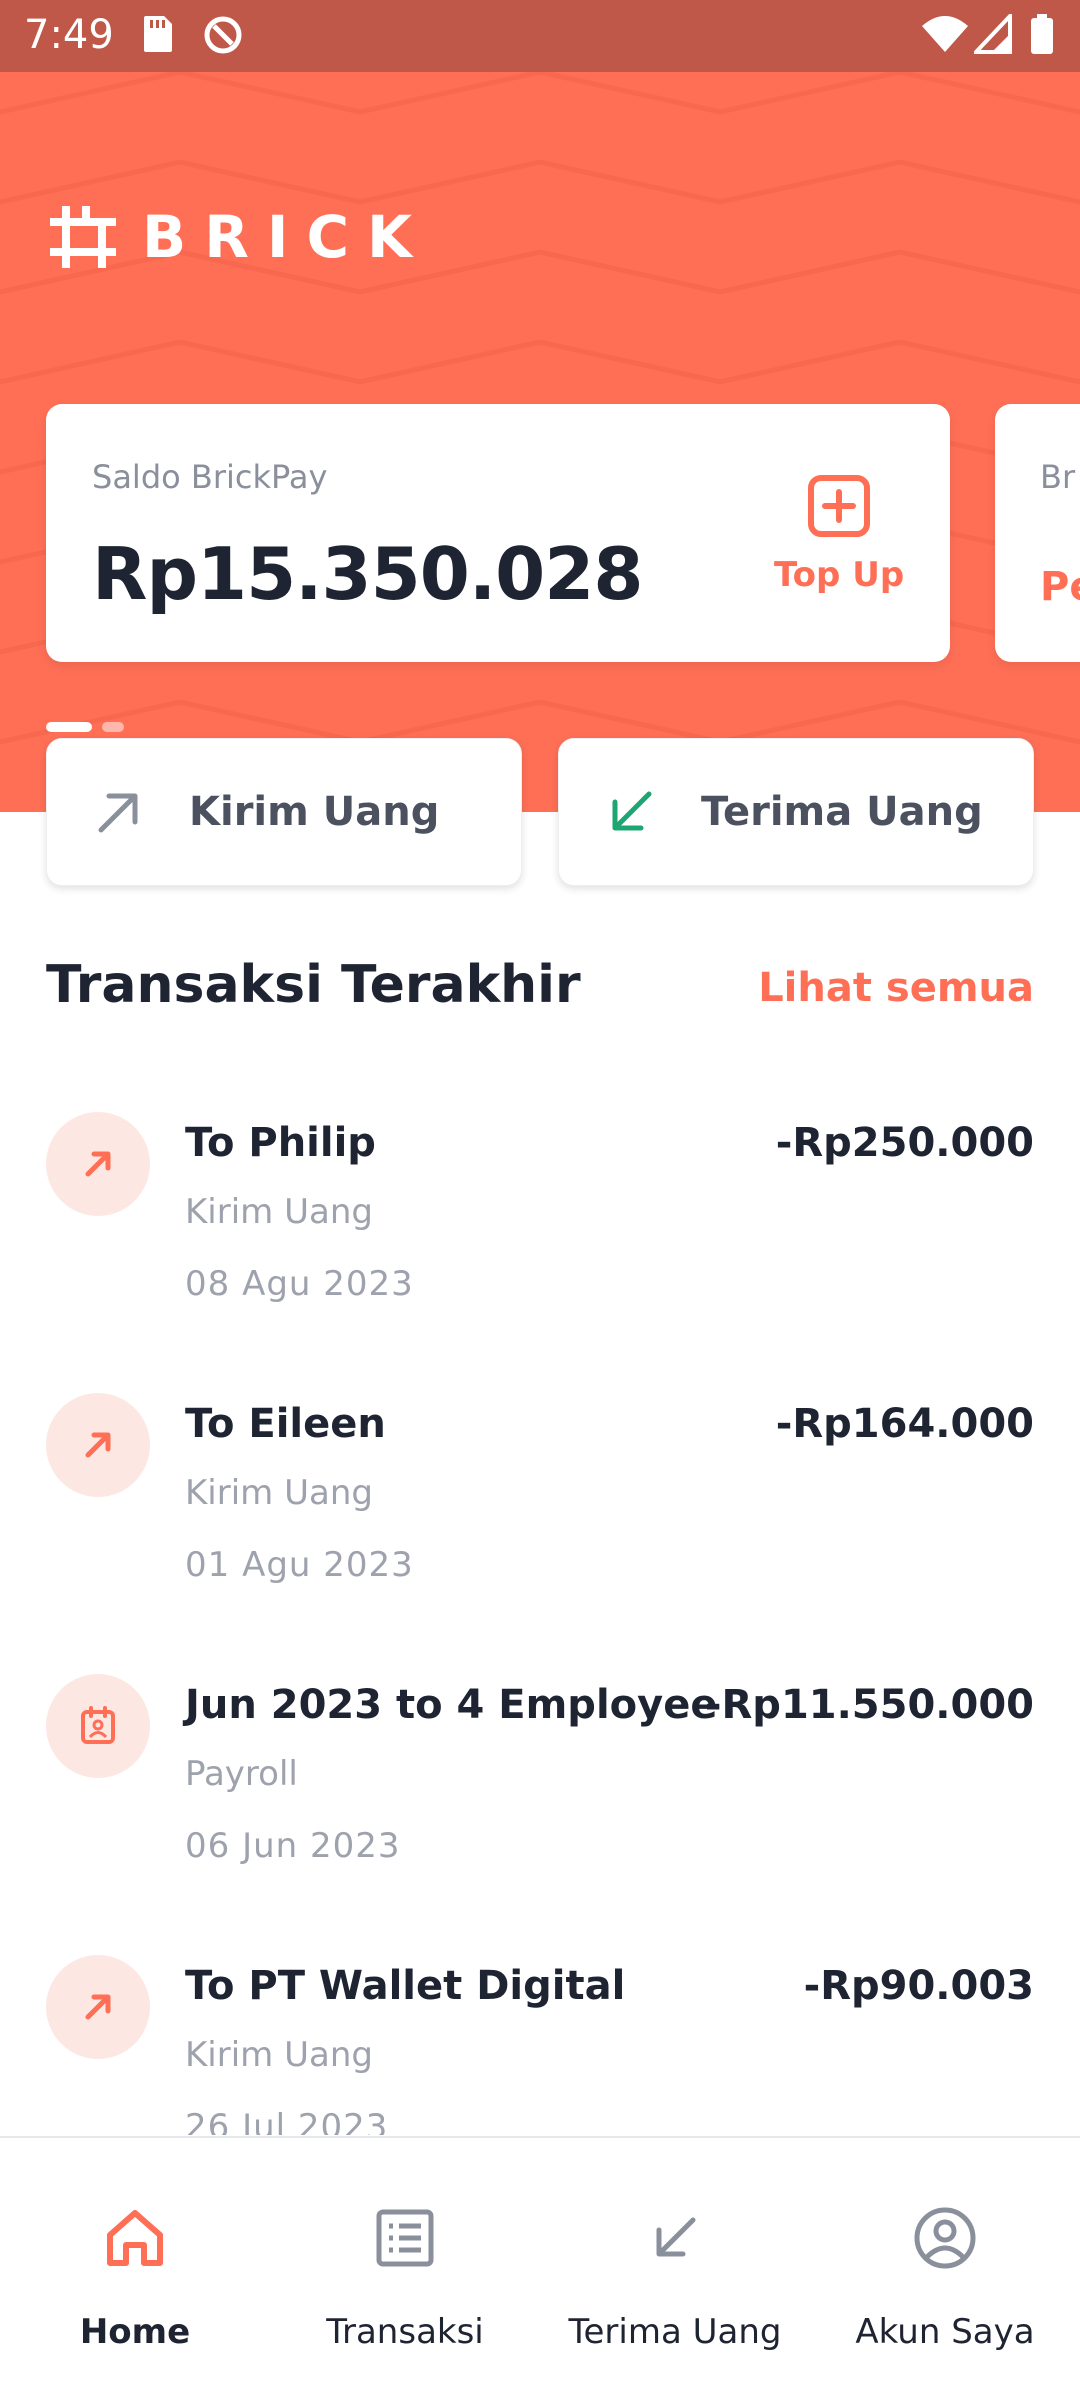 The height and width of the screenshot is (2400, 1080). I want to click on brand-name: BRICK, so click(286, 237).